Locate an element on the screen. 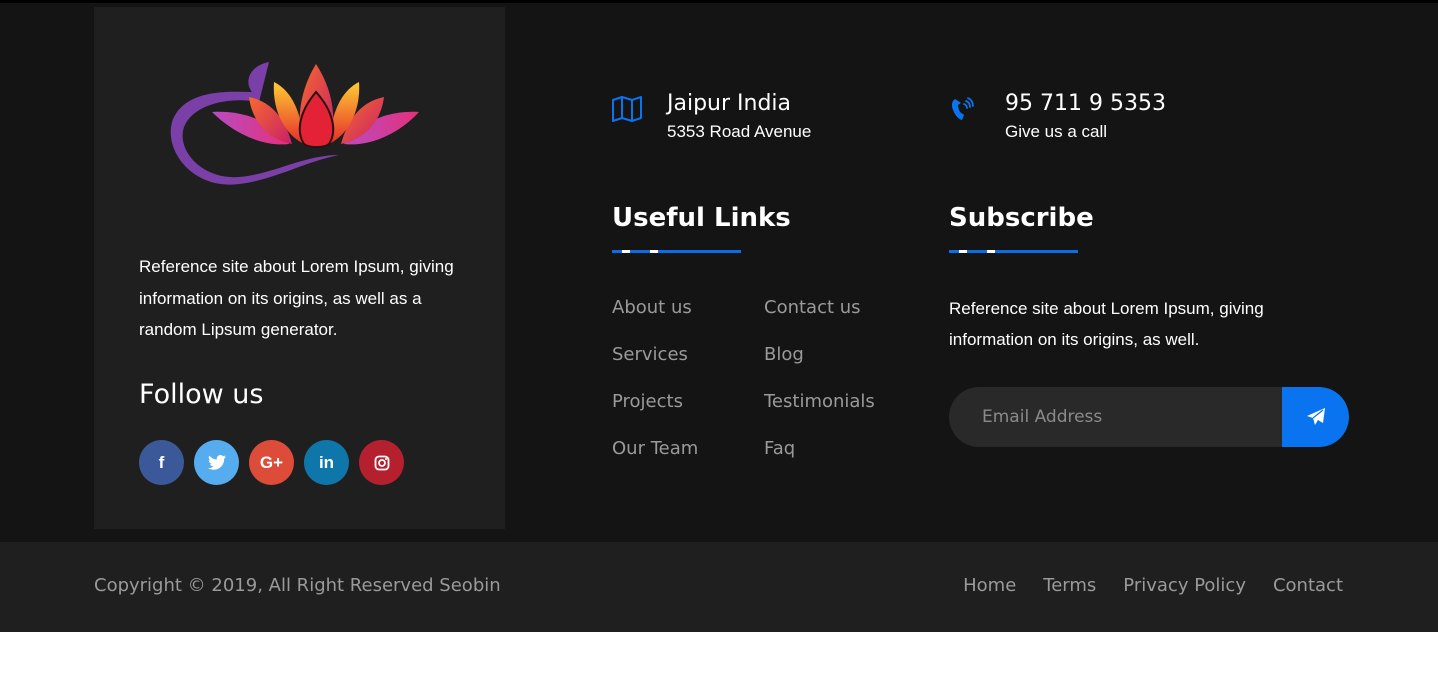  useful-links-title: Useful Links is located at coordinates (701, 218).